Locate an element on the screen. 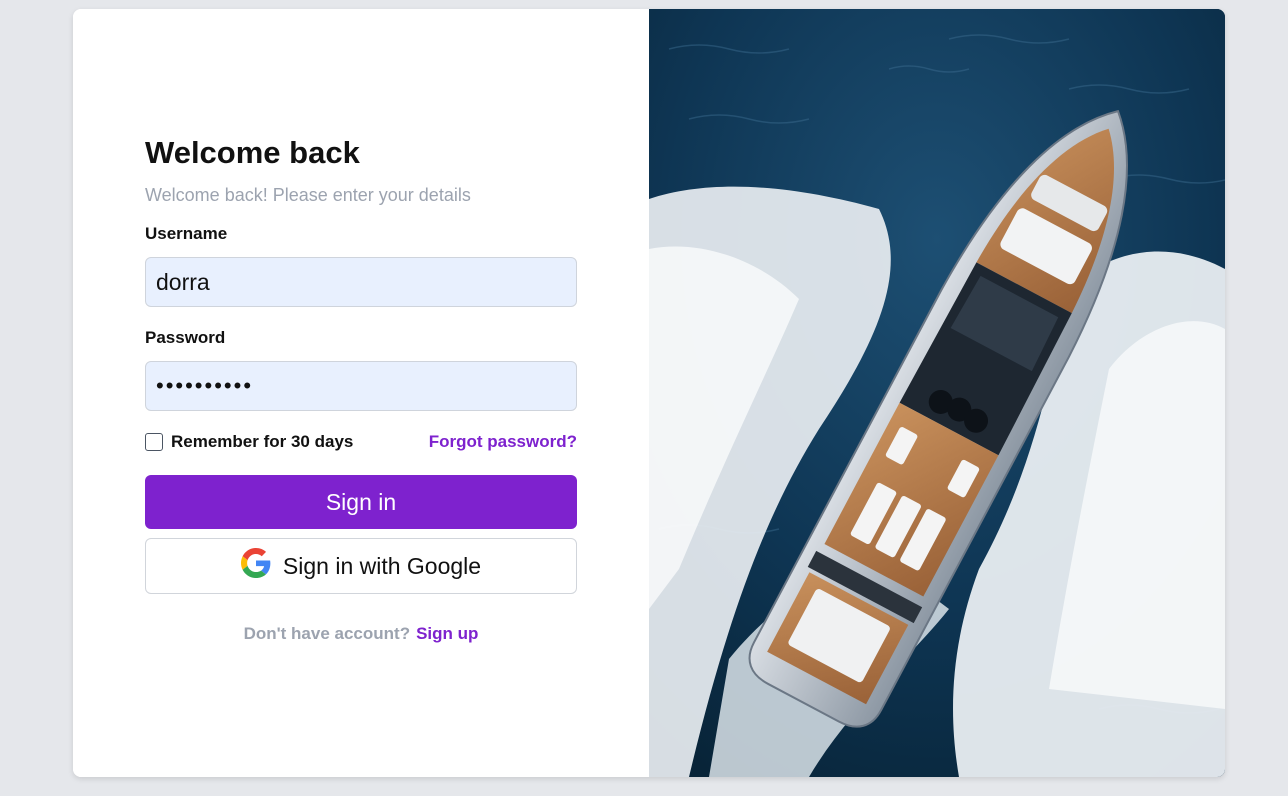 This screenshot has height=796, width=1288. password-label: Password is located at coordinates (185, 337).